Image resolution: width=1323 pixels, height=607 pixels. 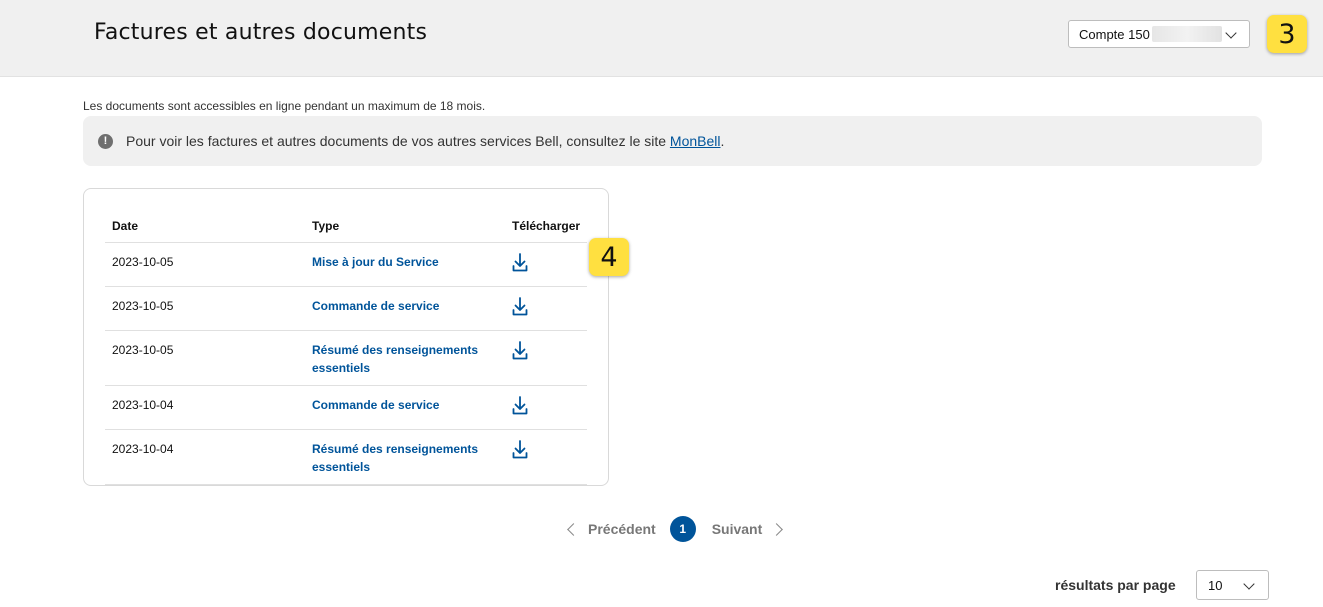 I want to click on table-row: 2023-10-05 Mise à jour du Service, so click(x=346, y=264).